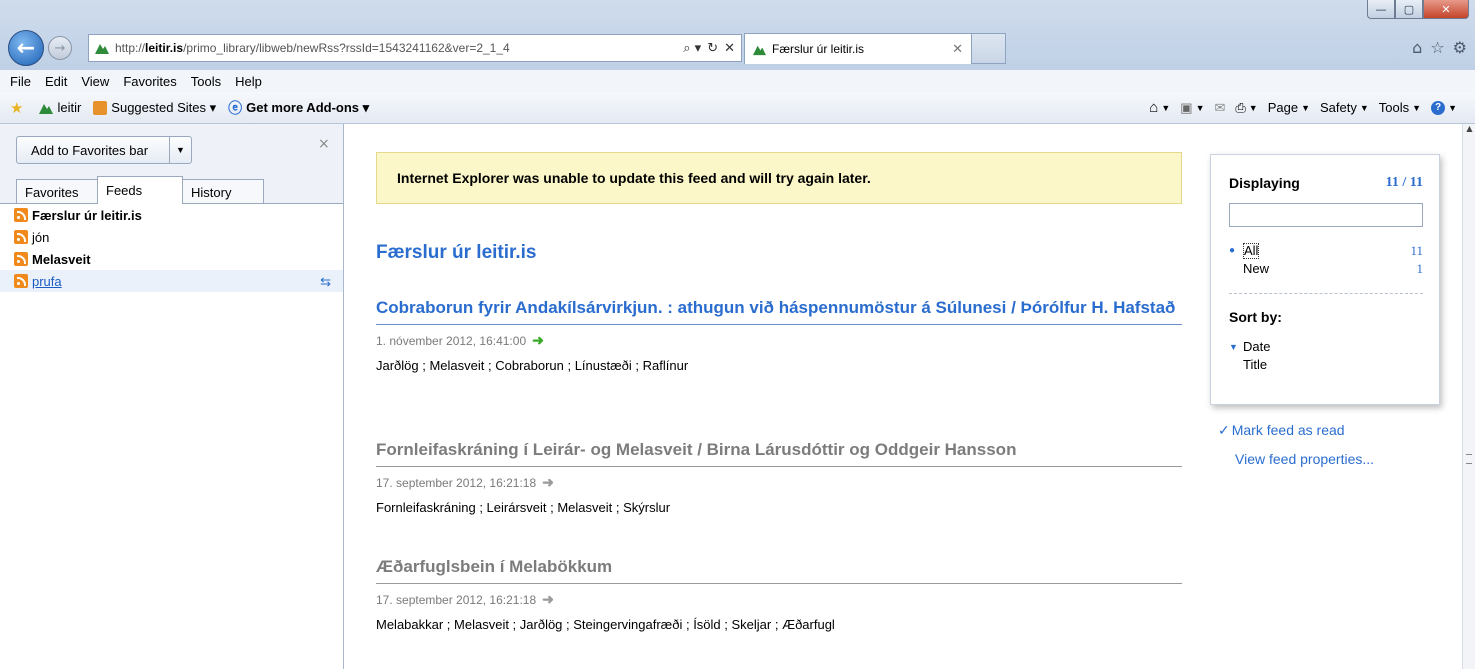 The width and height of the screenshot is (1475, 669). Describe the element at coordinates (1404, 182) in the screenshot. I see `displaying-count: 11 / 11` at that location.